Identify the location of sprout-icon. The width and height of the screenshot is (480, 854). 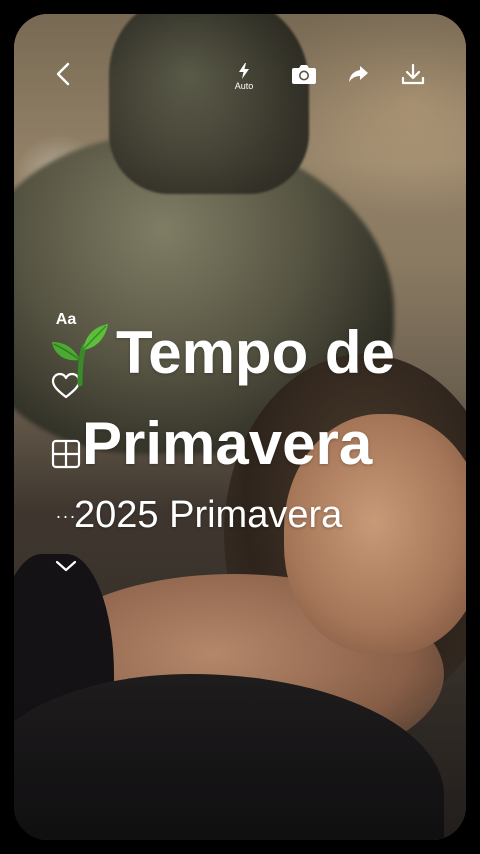
(80, 355).